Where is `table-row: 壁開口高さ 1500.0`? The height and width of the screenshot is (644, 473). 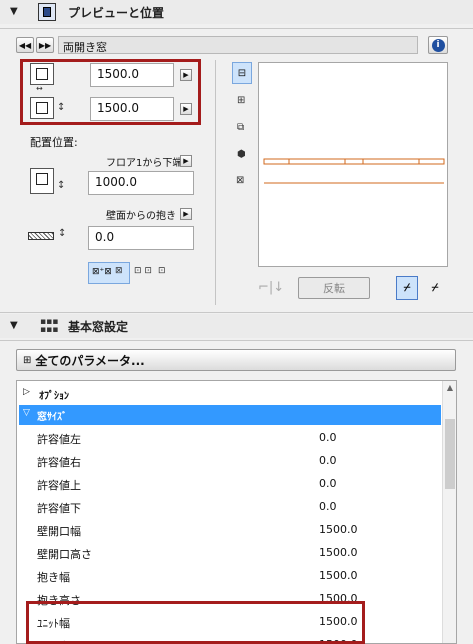
table-row: 壁開口高さ 1500.0 is located at coordinates (231, 553).